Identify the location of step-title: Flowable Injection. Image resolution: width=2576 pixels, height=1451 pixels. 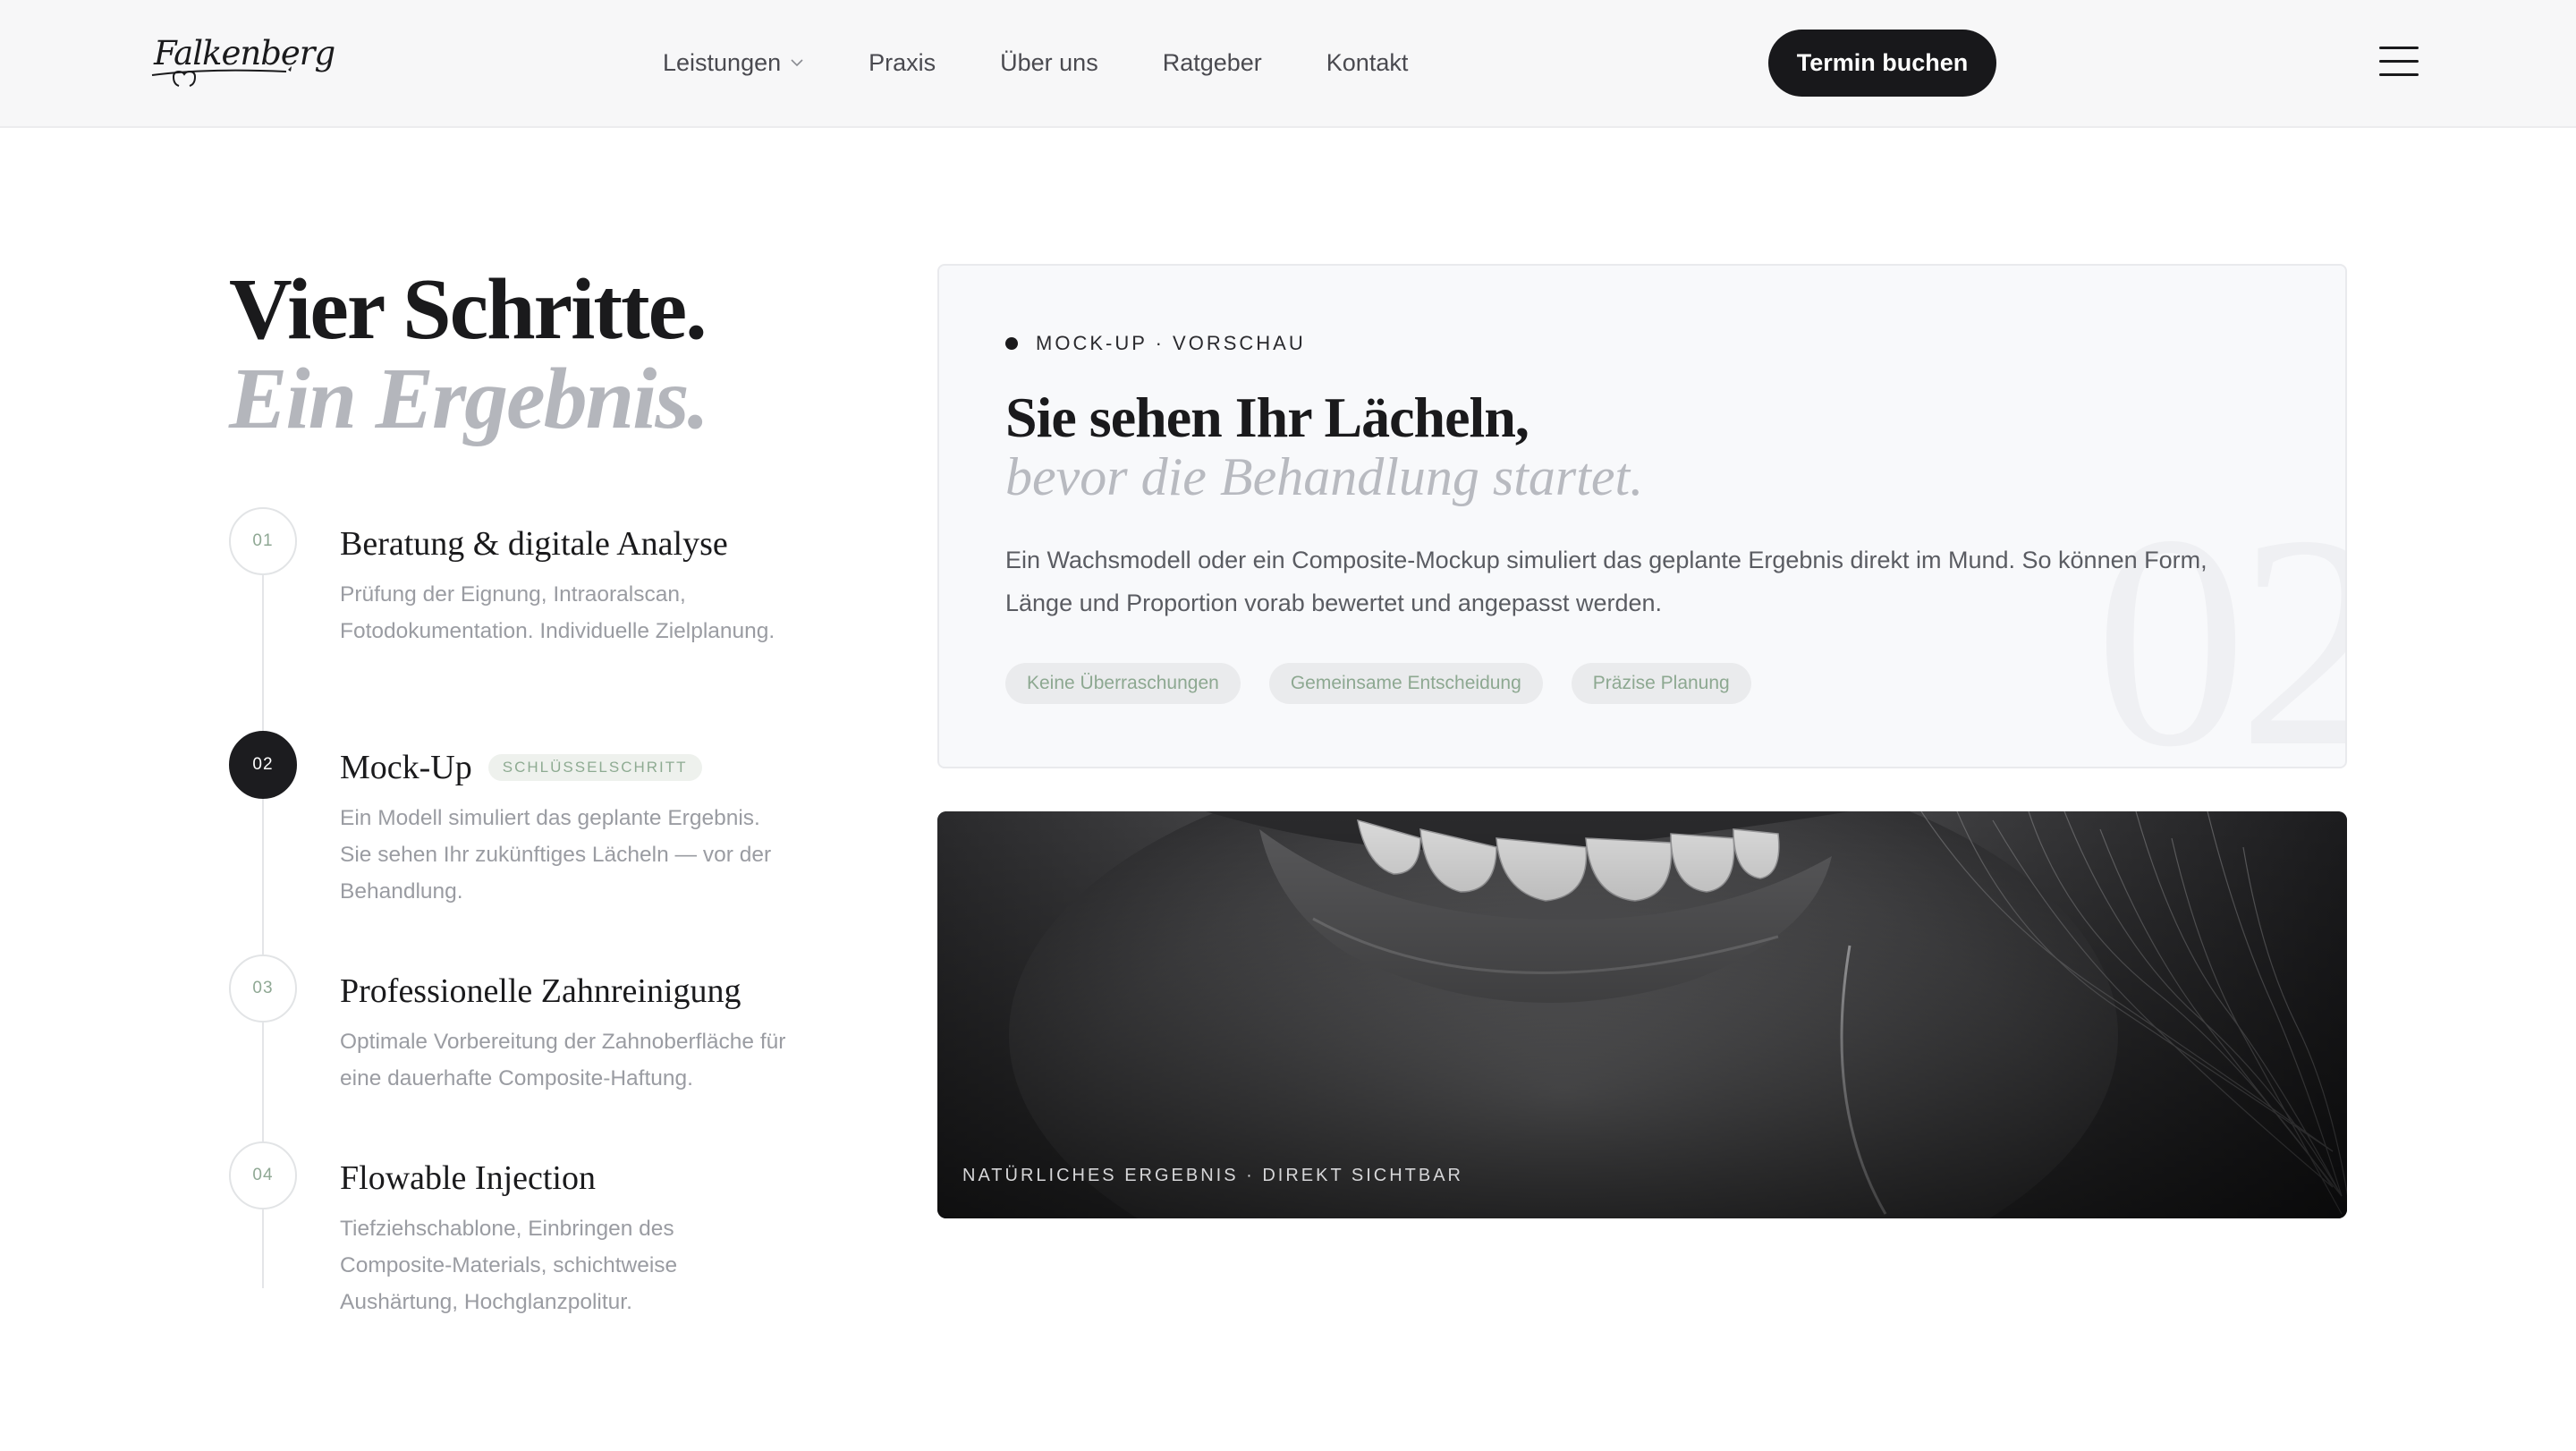
(468, 1178).